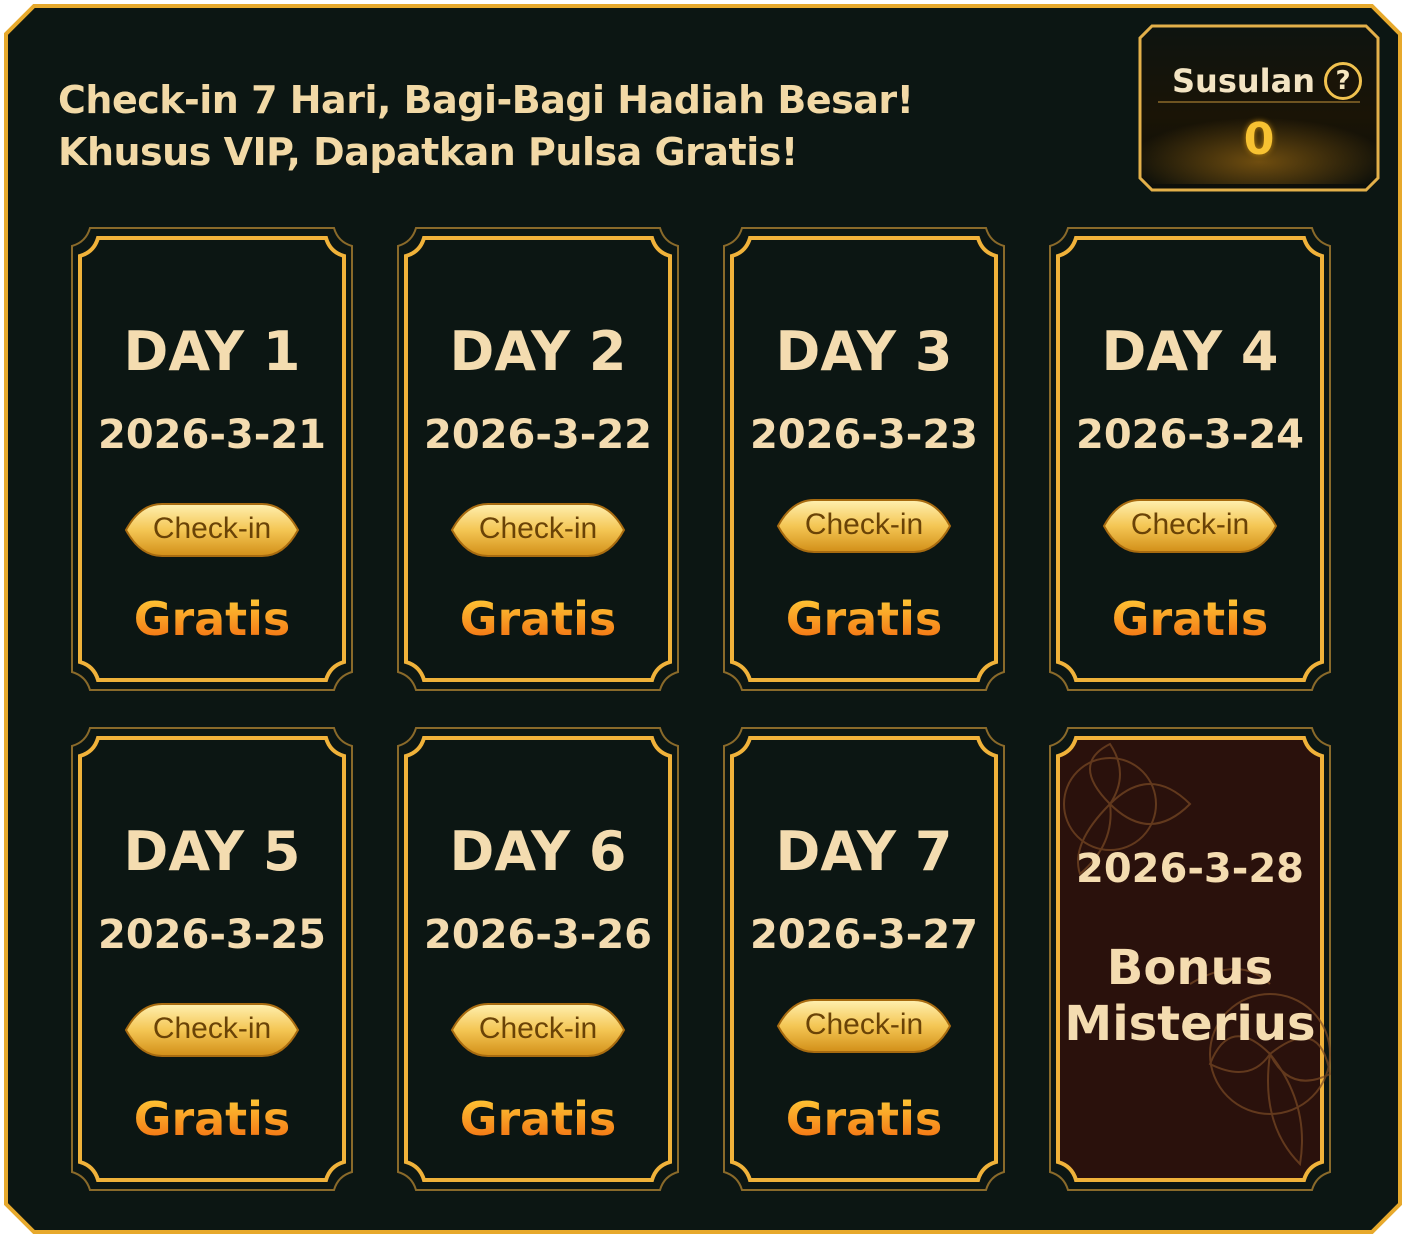 Image resolution: width=1406 pixels, height=1238 pixels. What do you see at coordinates (212, 935) in the screenshot?
I see `day-date: 2026-3-25` at bounding box center [212, 935].